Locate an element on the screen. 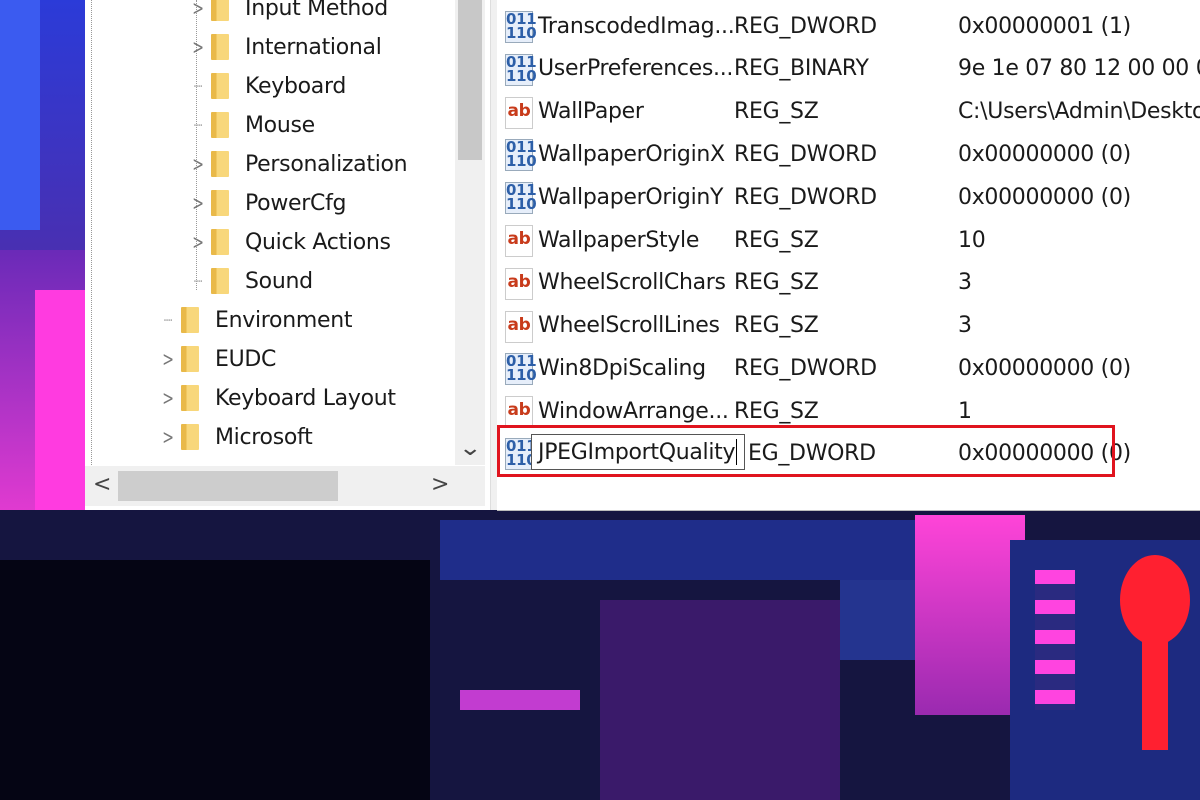 Image resolution: width=1200 pixels, height=800 pixels. tree-item-label: Keyboard Layout is located at coordinates (305, 398).